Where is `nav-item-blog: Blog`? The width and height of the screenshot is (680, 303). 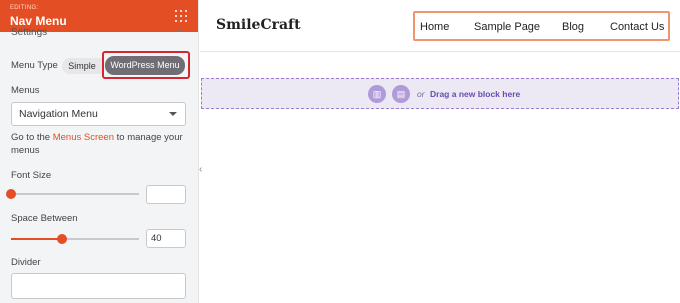
nav-item-blog: Blog is located at coordinates (573, 27).